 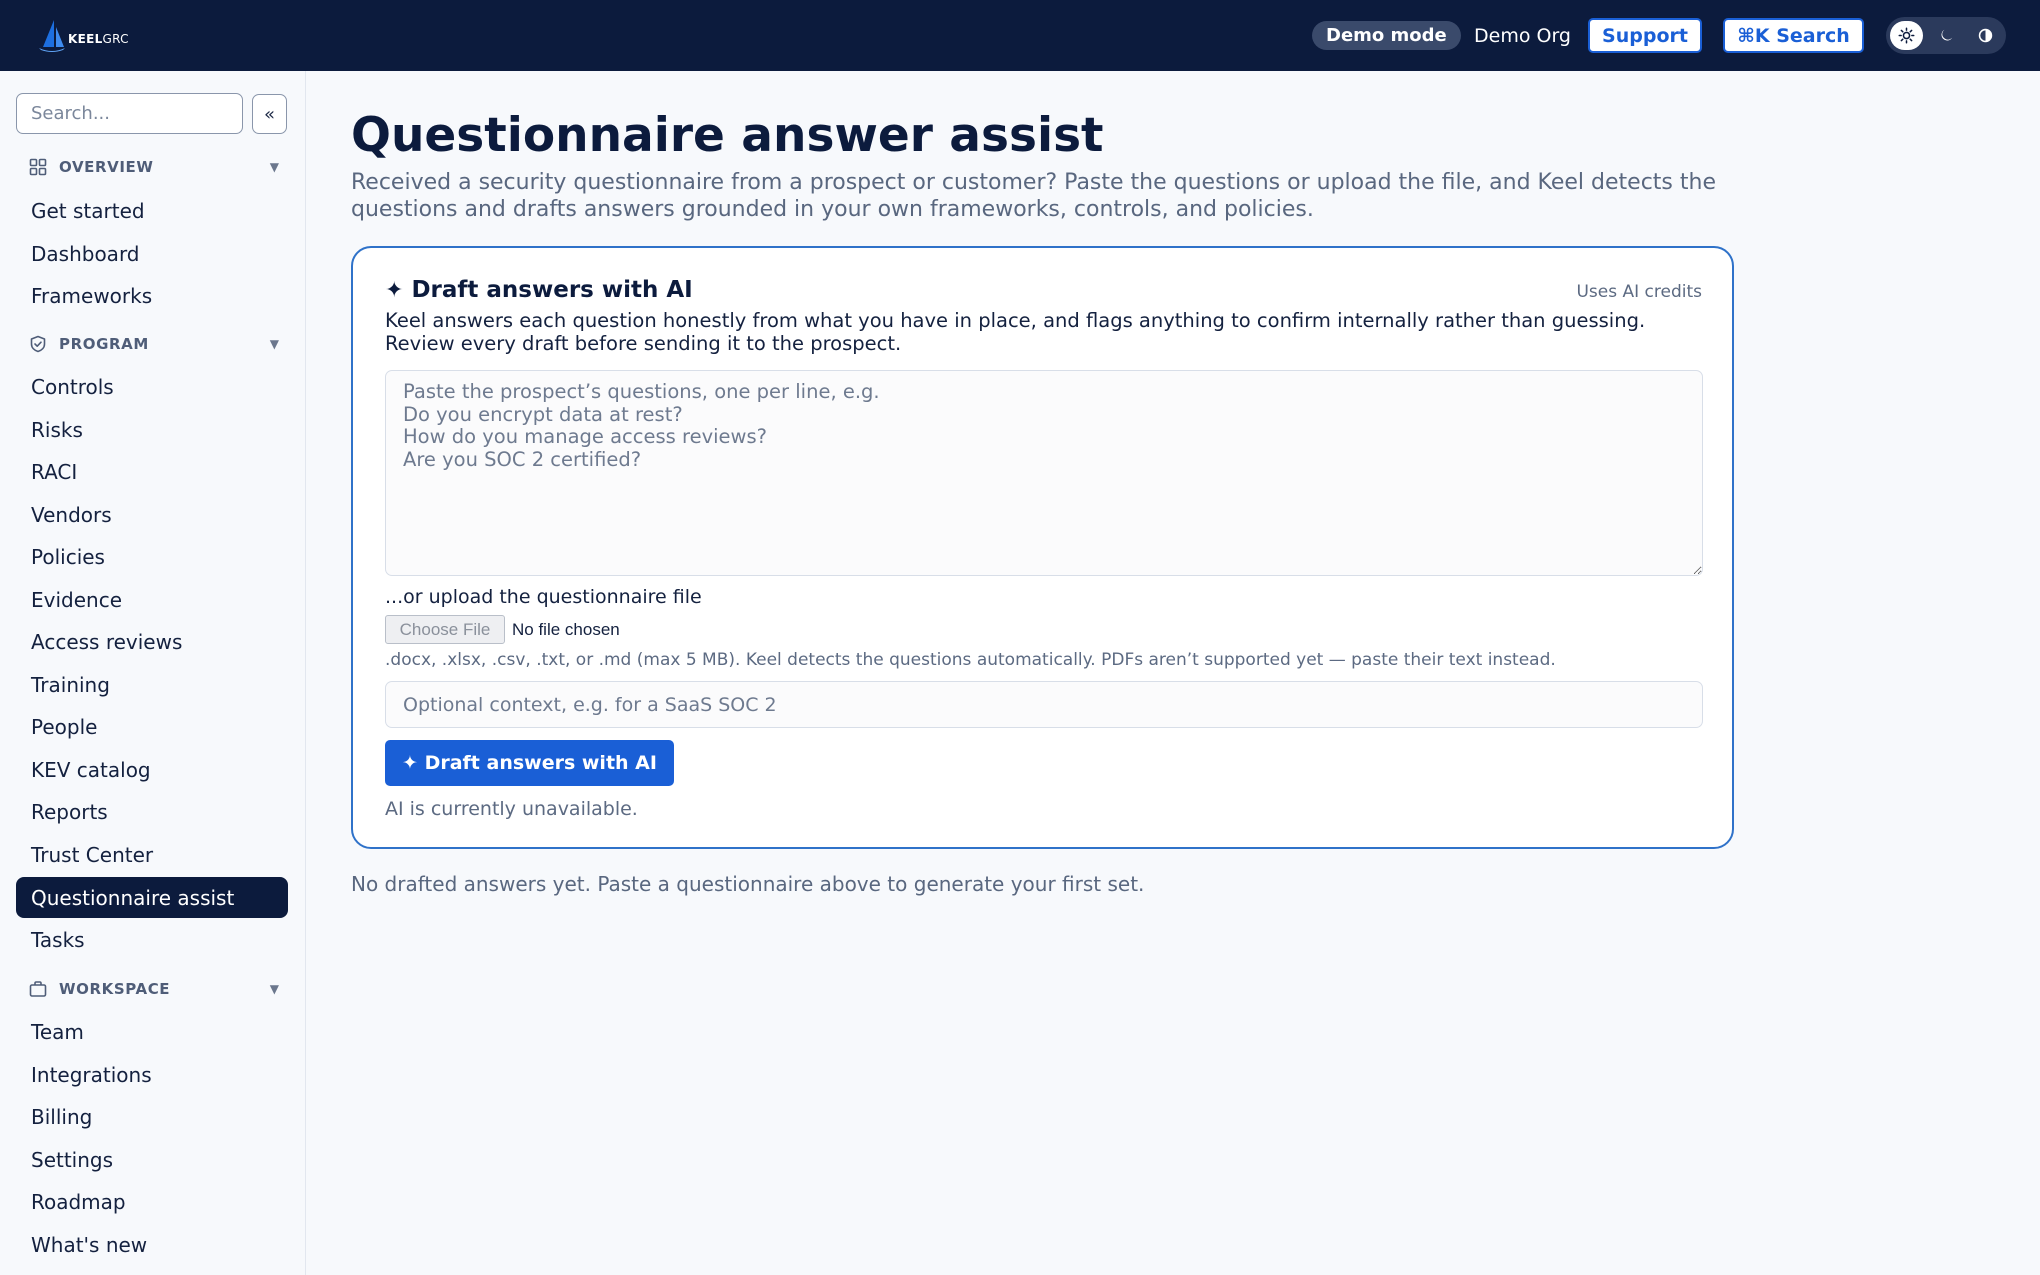 What do you see at coordinates (1645, 35) in the screenshot?
I see `support-button: Support` at bounding box center [1645, 35].